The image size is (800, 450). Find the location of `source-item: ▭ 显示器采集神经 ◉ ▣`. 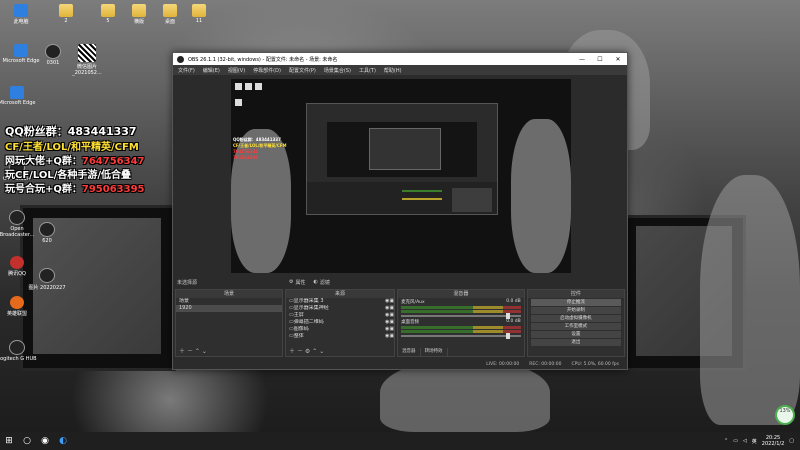

source-item: ▭ 显示器采集神经 ◉ ▣ is located at coordinates (340, 308).